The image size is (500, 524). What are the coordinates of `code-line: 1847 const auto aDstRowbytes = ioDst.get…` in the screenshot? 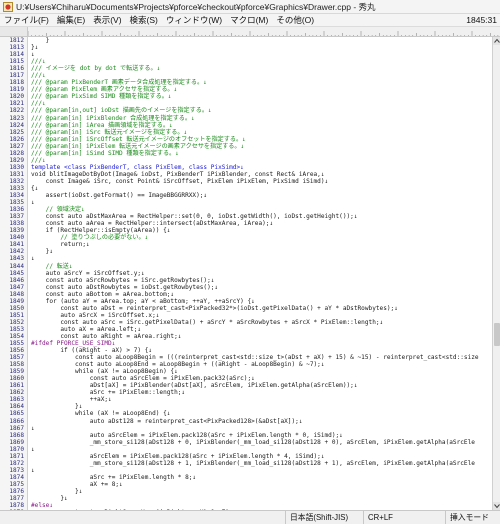 It's located at (246, 287).